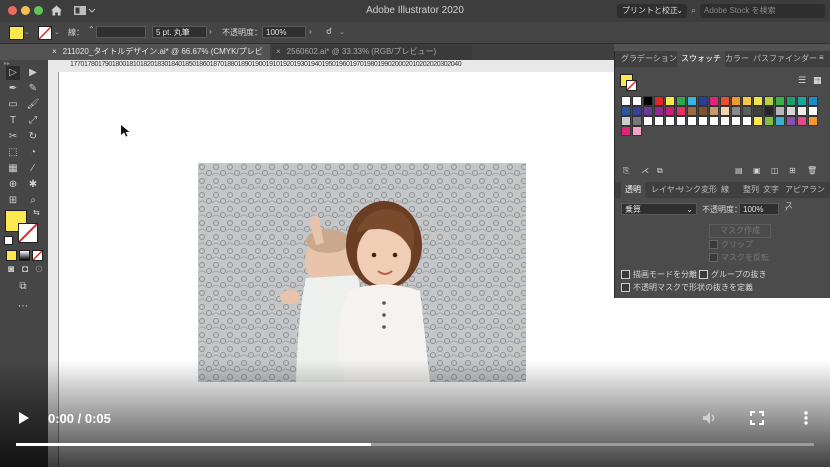 The height and width of the screenshot is (467, 830). What do you see at coordinates (821, 57) in the screenshot?
I see `panel-menu-icon: ≡` at bounding box center [821, 57].